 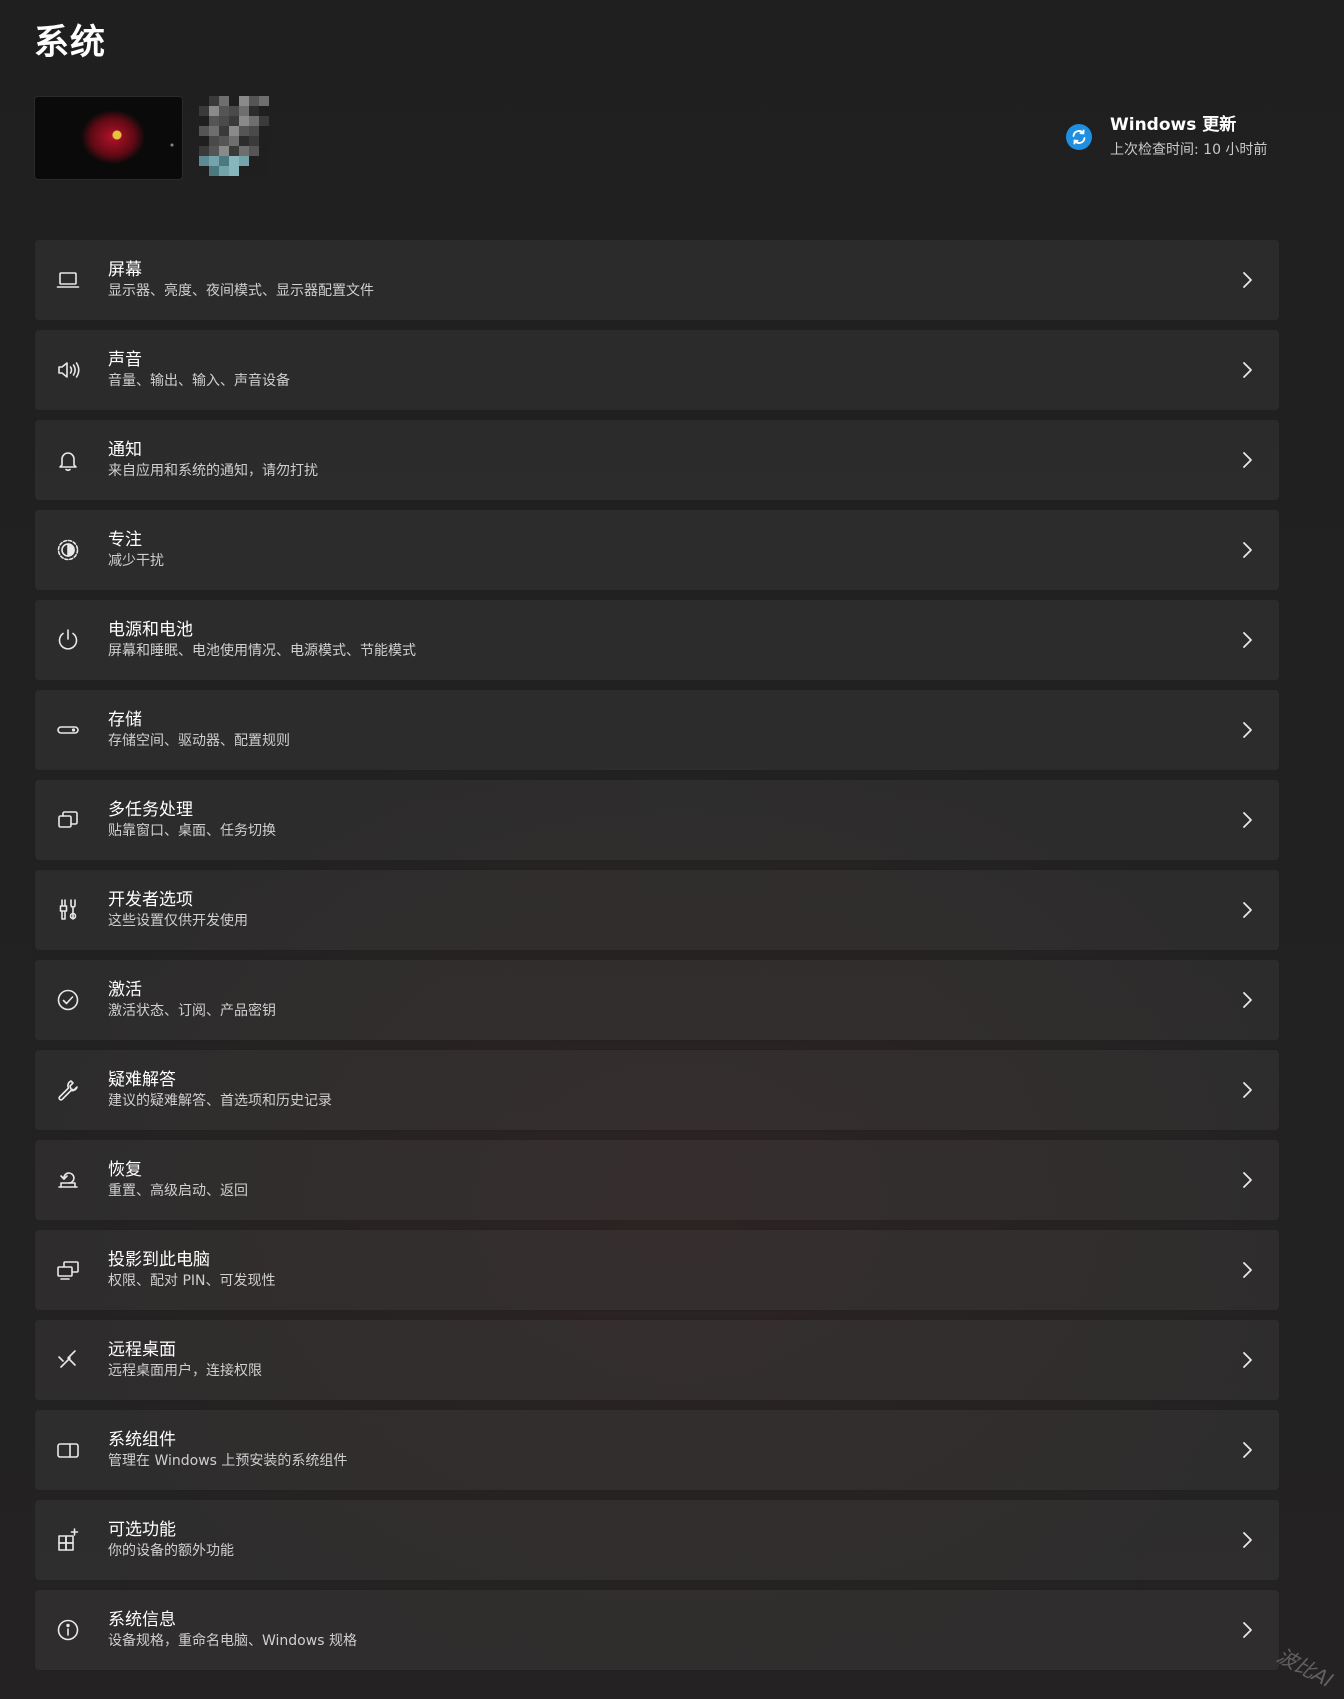 I want to click on item-title: 可选功能, so click(x=142, y=1530).